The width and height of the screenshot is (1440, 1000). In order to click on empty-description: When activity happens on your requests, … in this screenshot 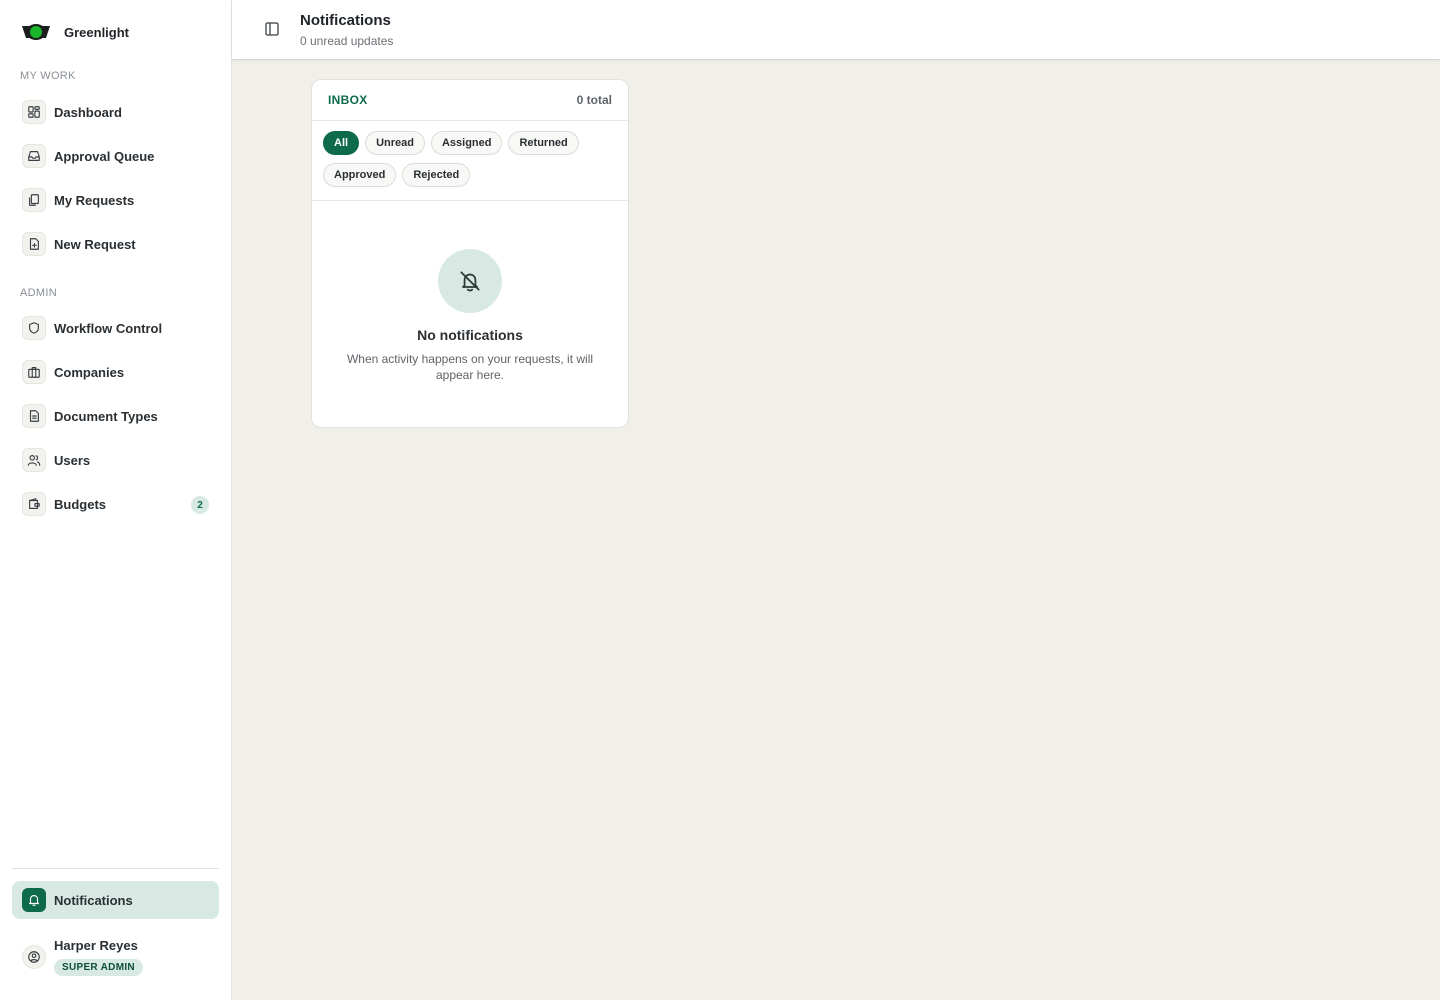, I will do `click(470, 367)`.